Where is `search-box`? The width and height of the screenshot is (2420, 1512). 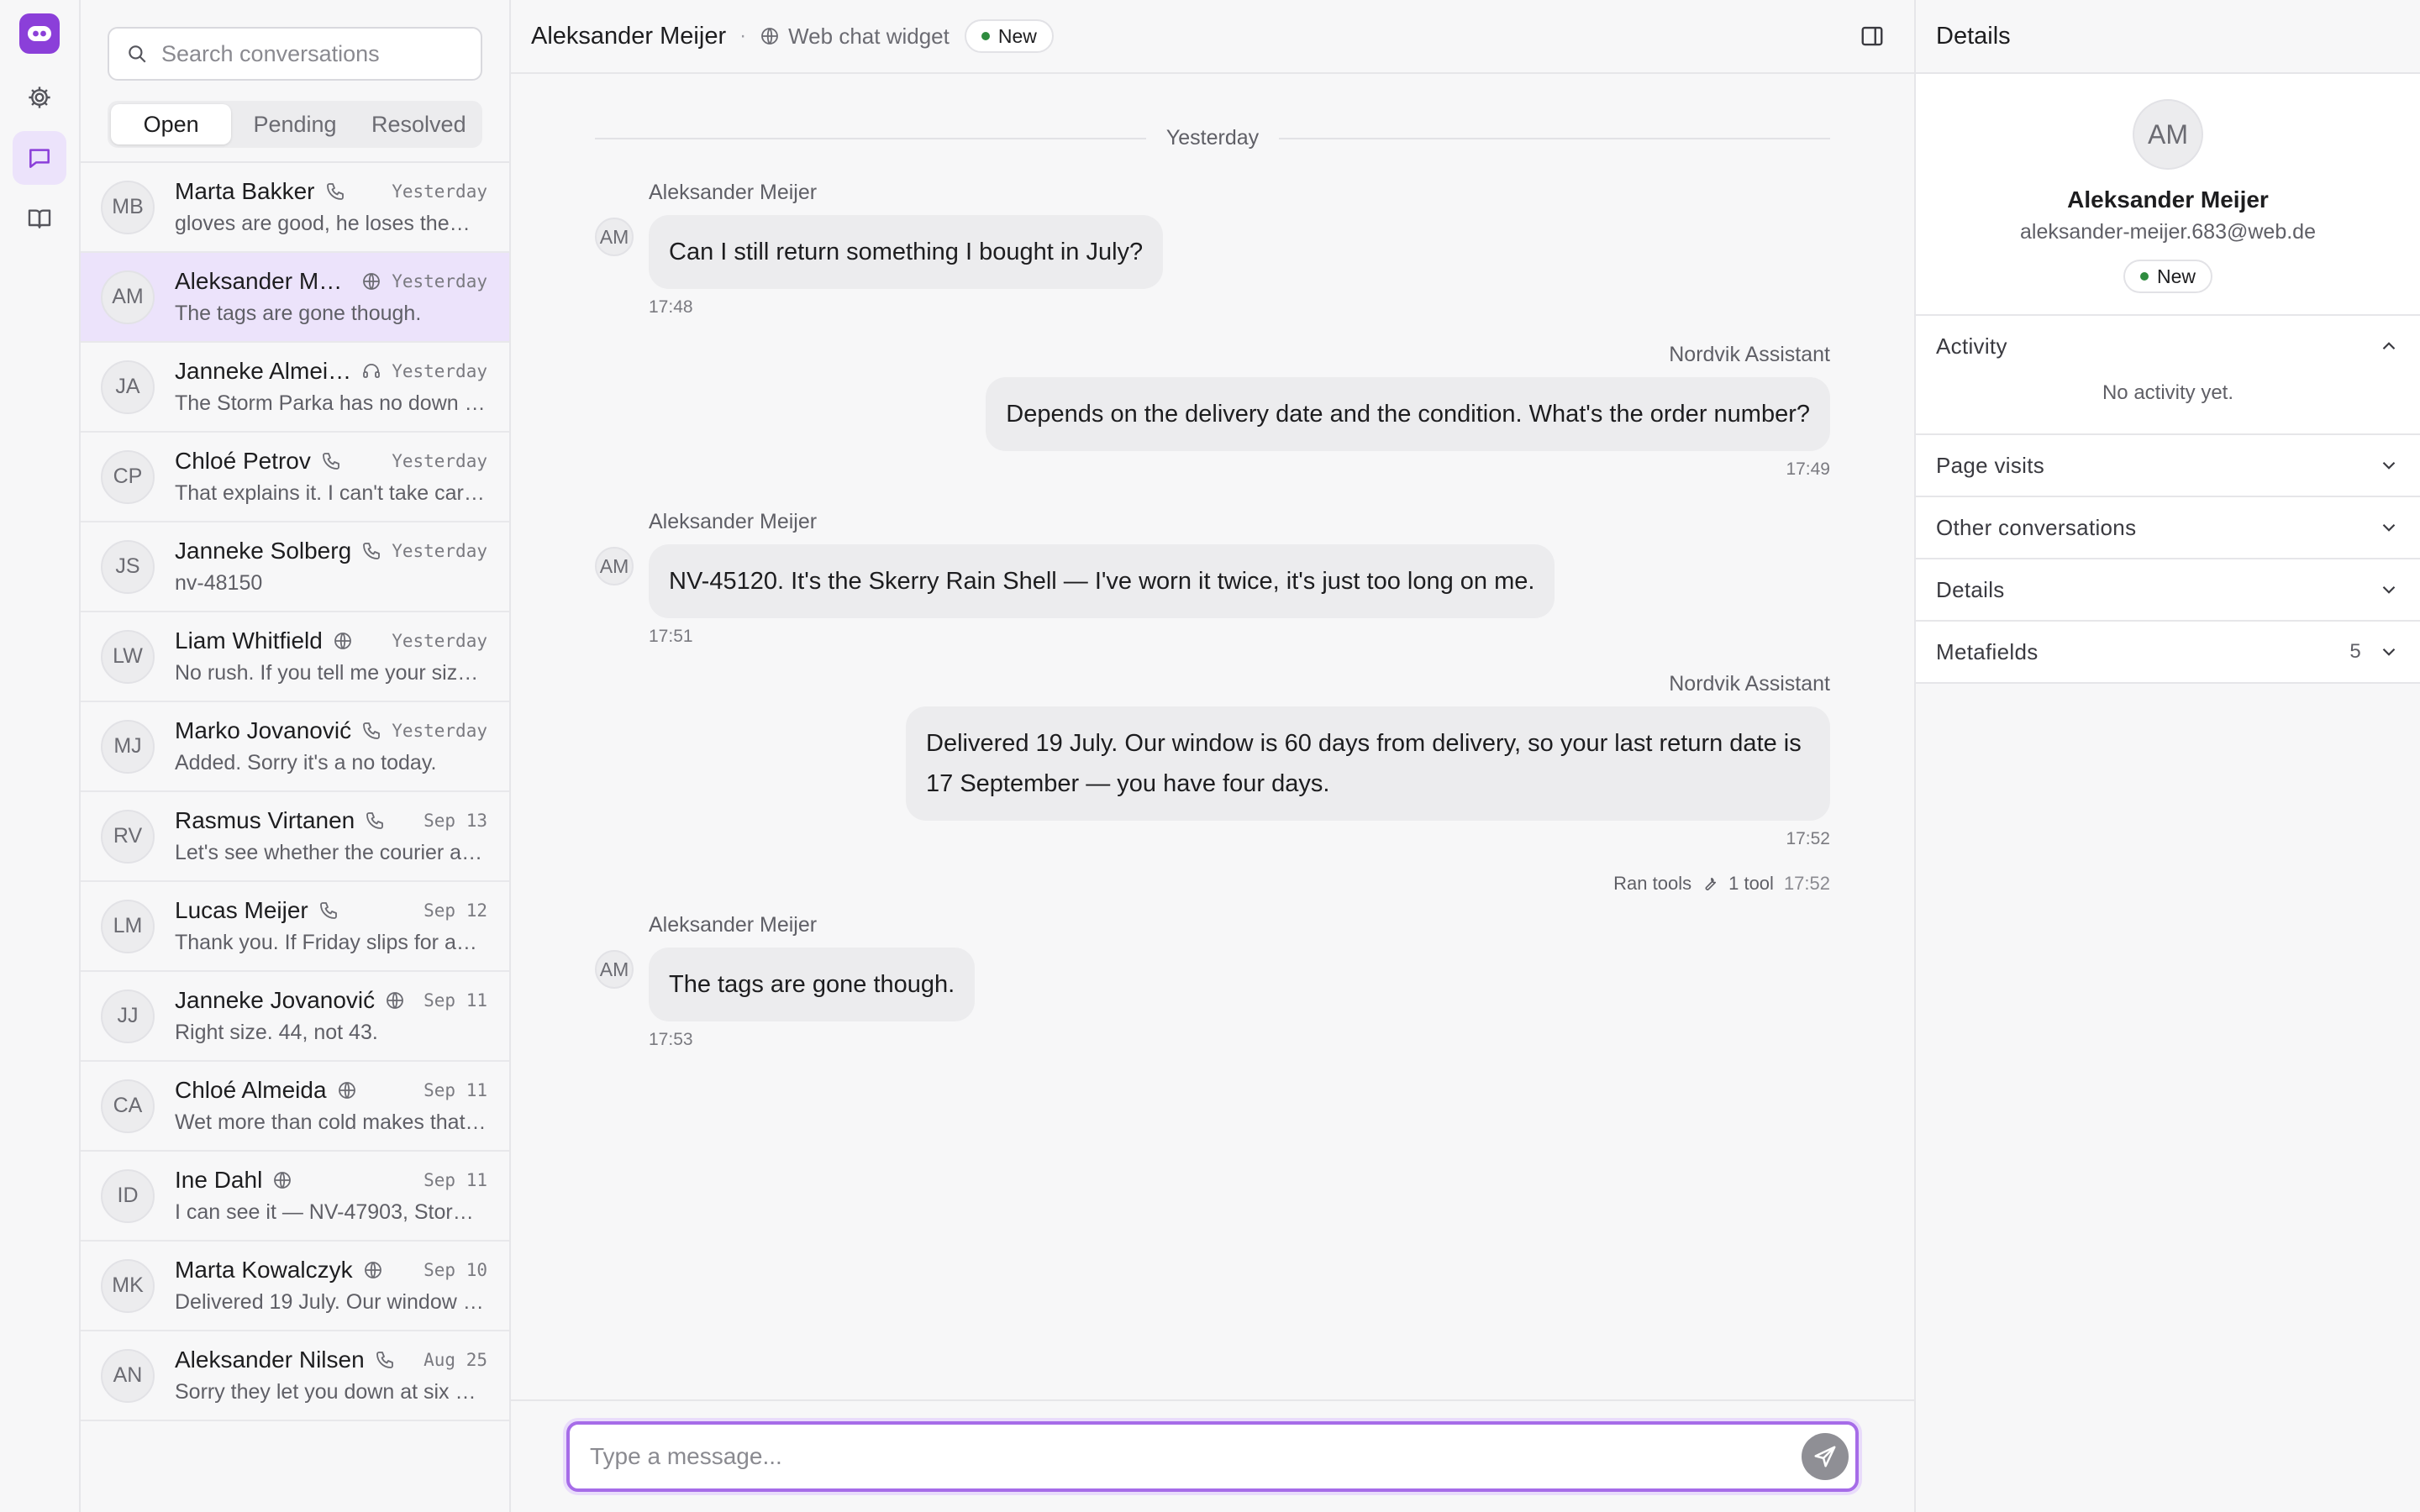
search-box is located at coordinates (295, 54).